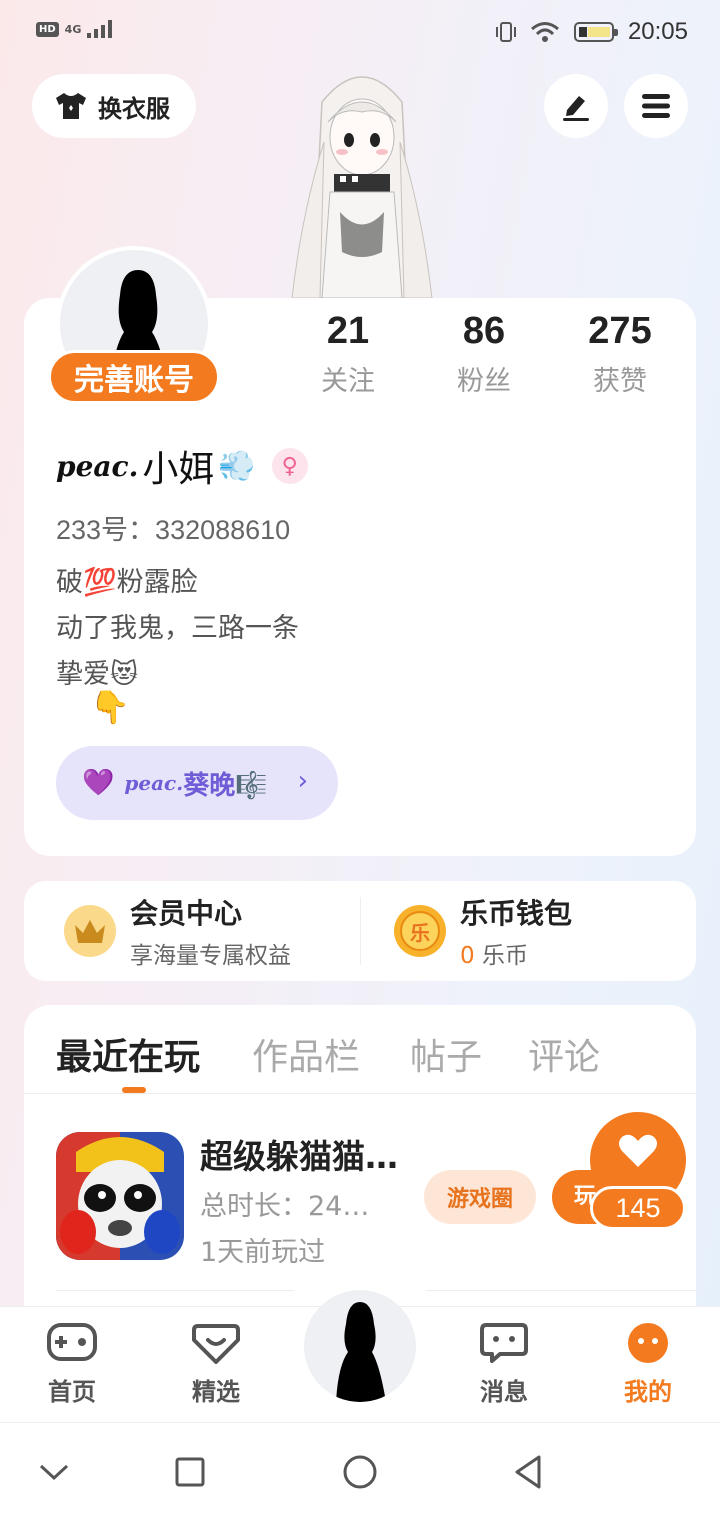 The height and width of the screenshot is (1520, 720). What do you see at coordinates (289, 466) in the screenshot?
I see `female-icon: ♀` at bounding box center [289, 466].